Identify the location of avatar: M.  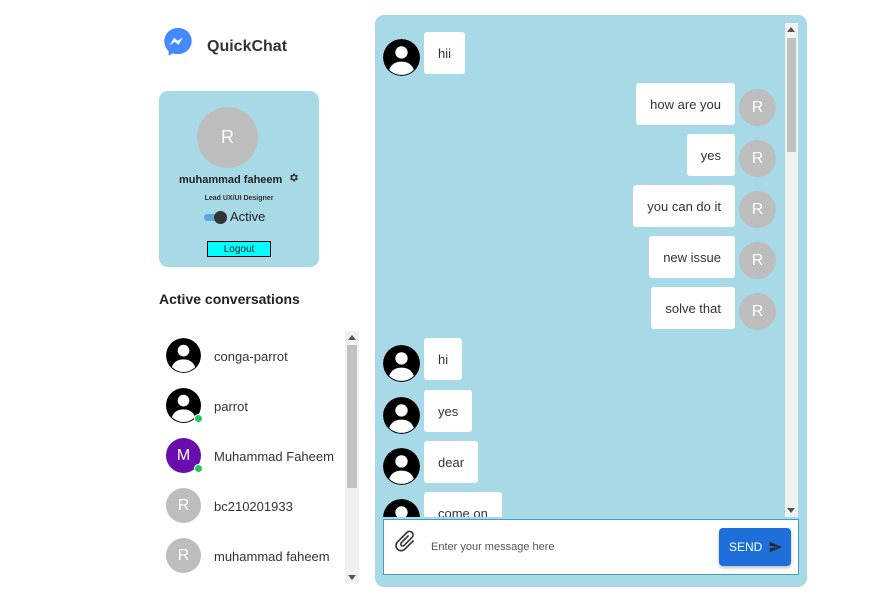
(184, 455).